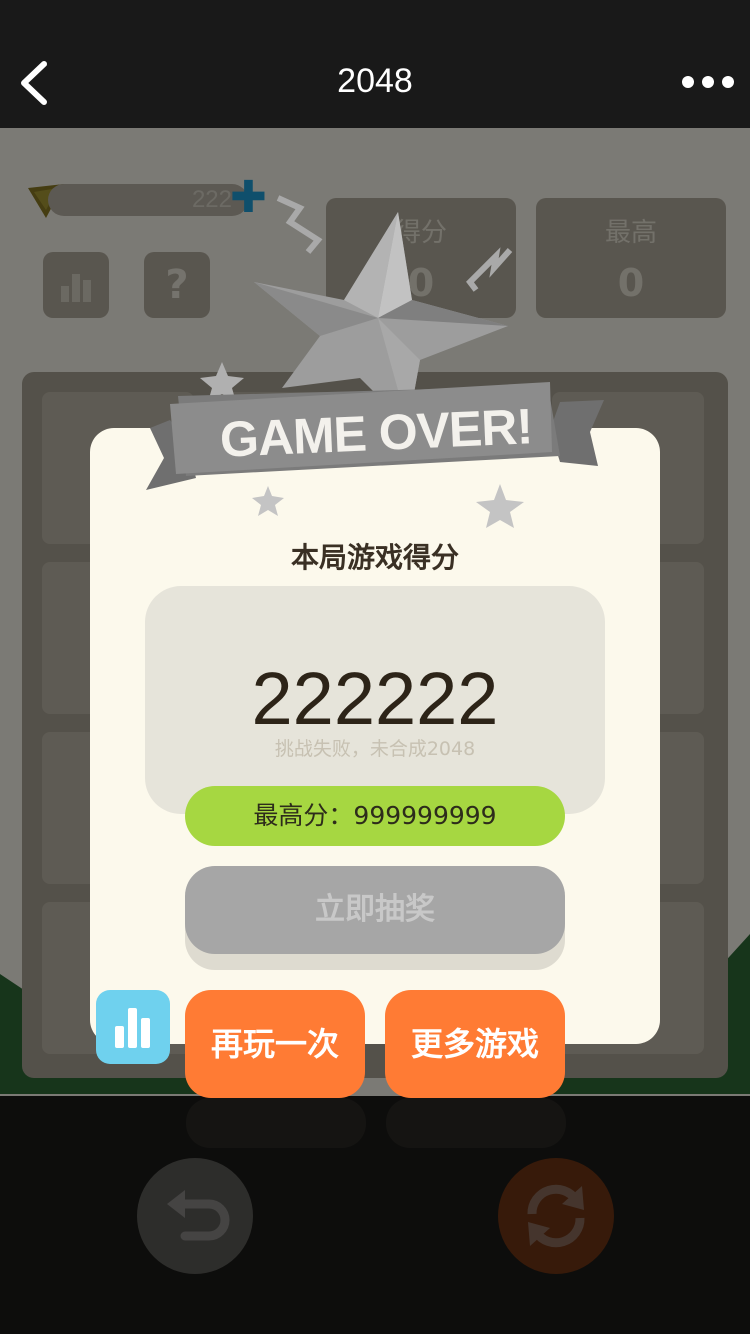 Image resolution: width=750 pixels, height=1334 pixels. I want to click on page-title: 2048, so click(375, 81).